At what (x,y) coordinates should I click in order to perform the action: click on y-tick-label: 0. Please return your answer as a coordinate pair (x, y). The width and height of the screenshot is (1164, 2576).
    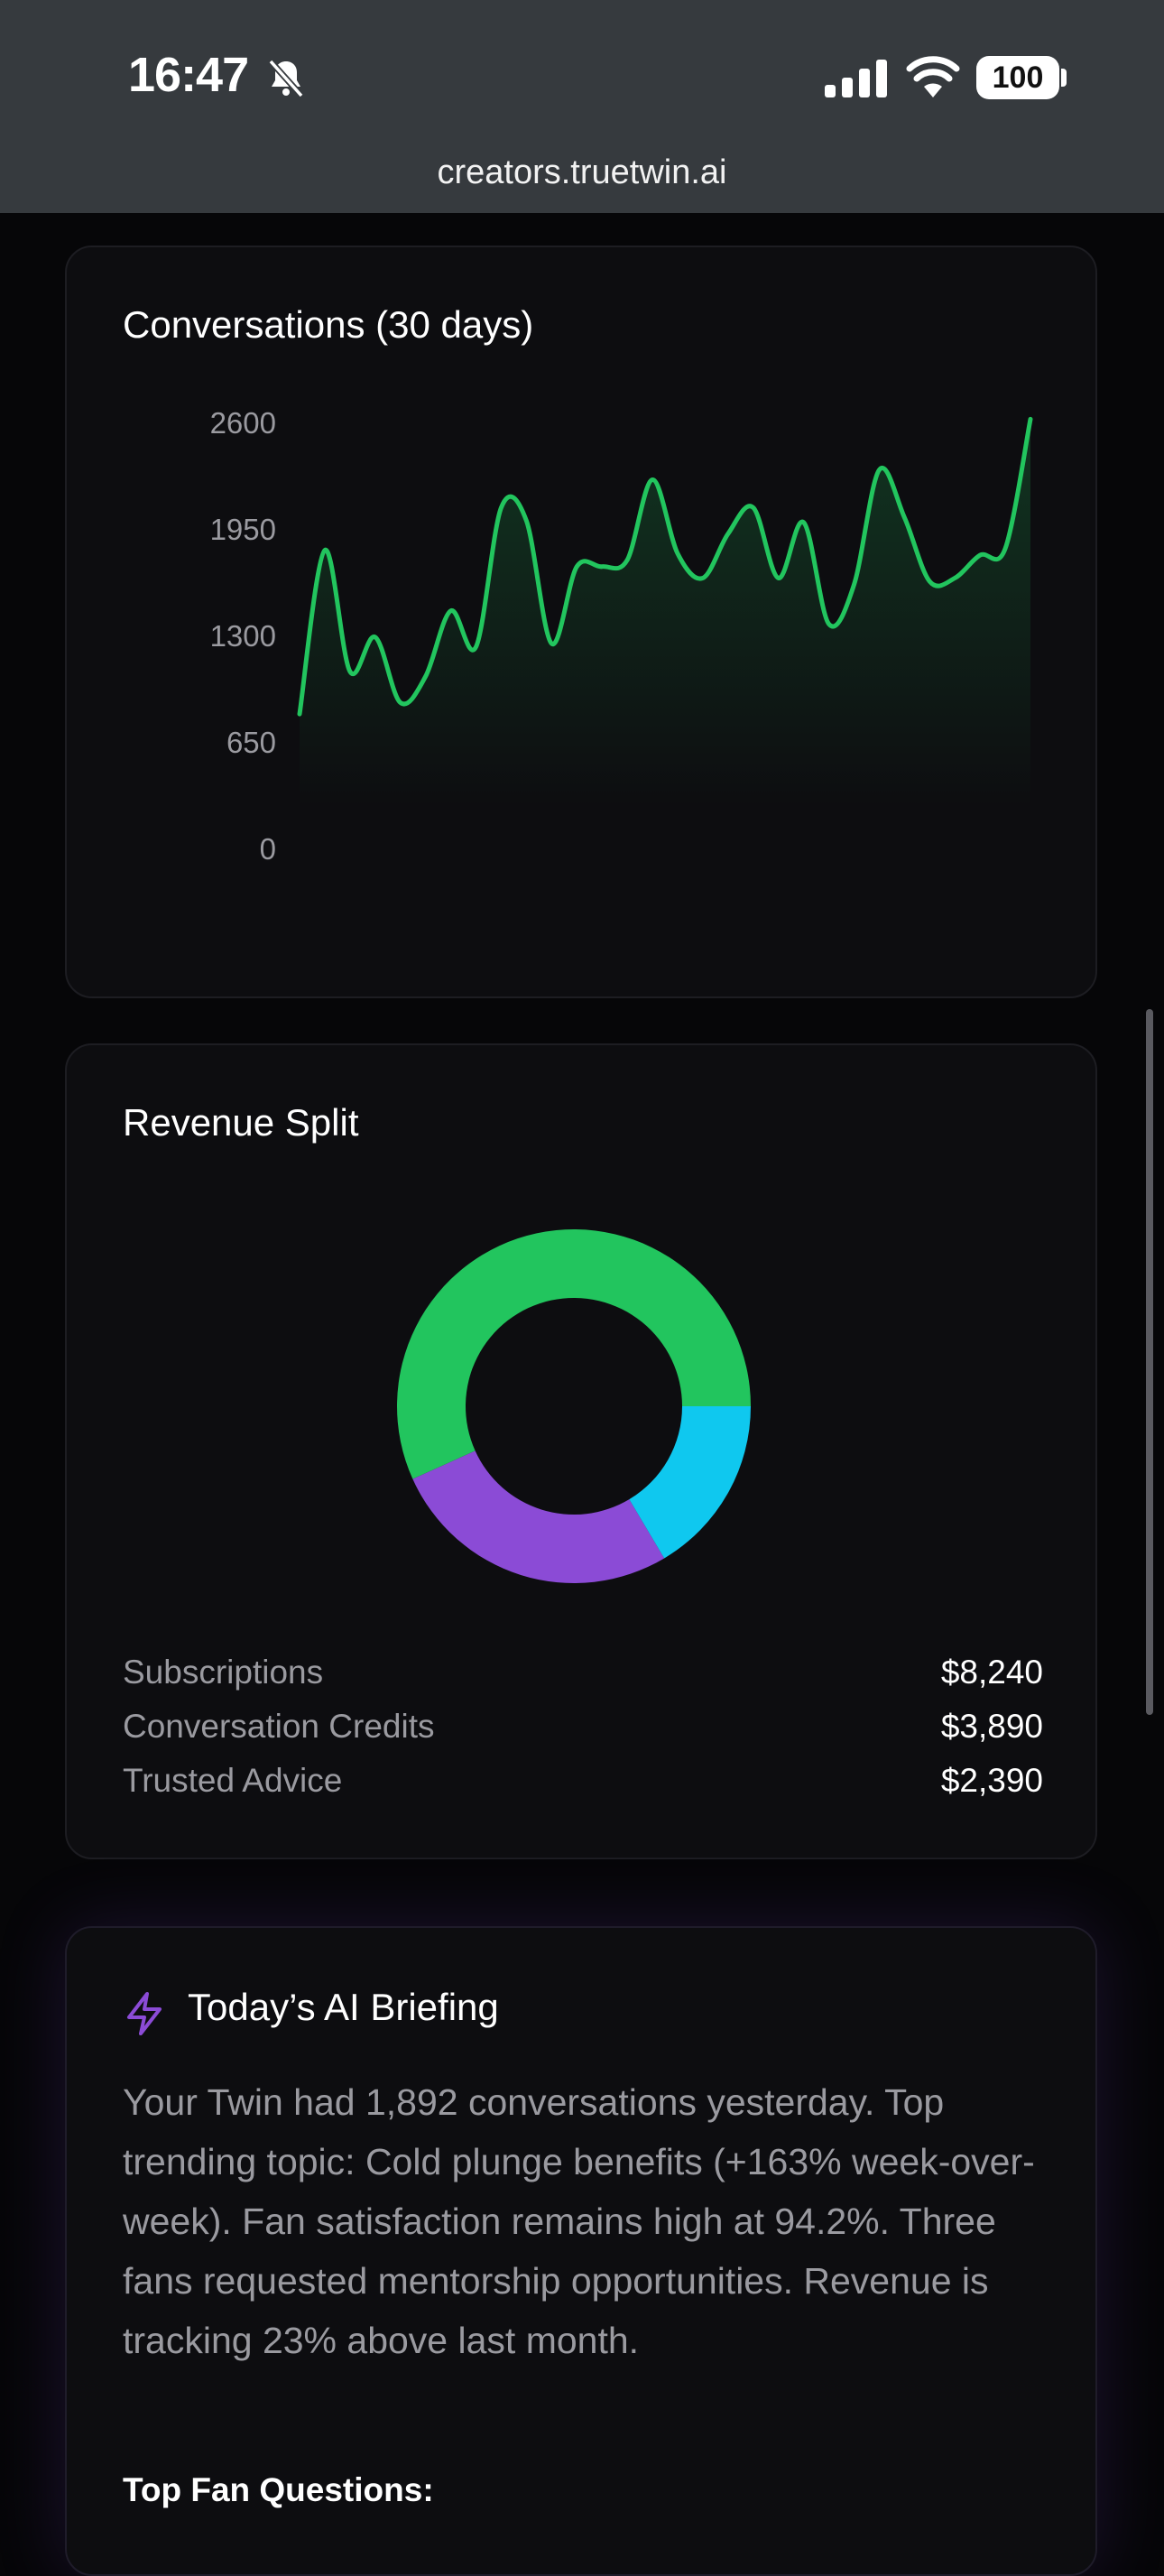
    Looking at the image, I should click on (268, 849).